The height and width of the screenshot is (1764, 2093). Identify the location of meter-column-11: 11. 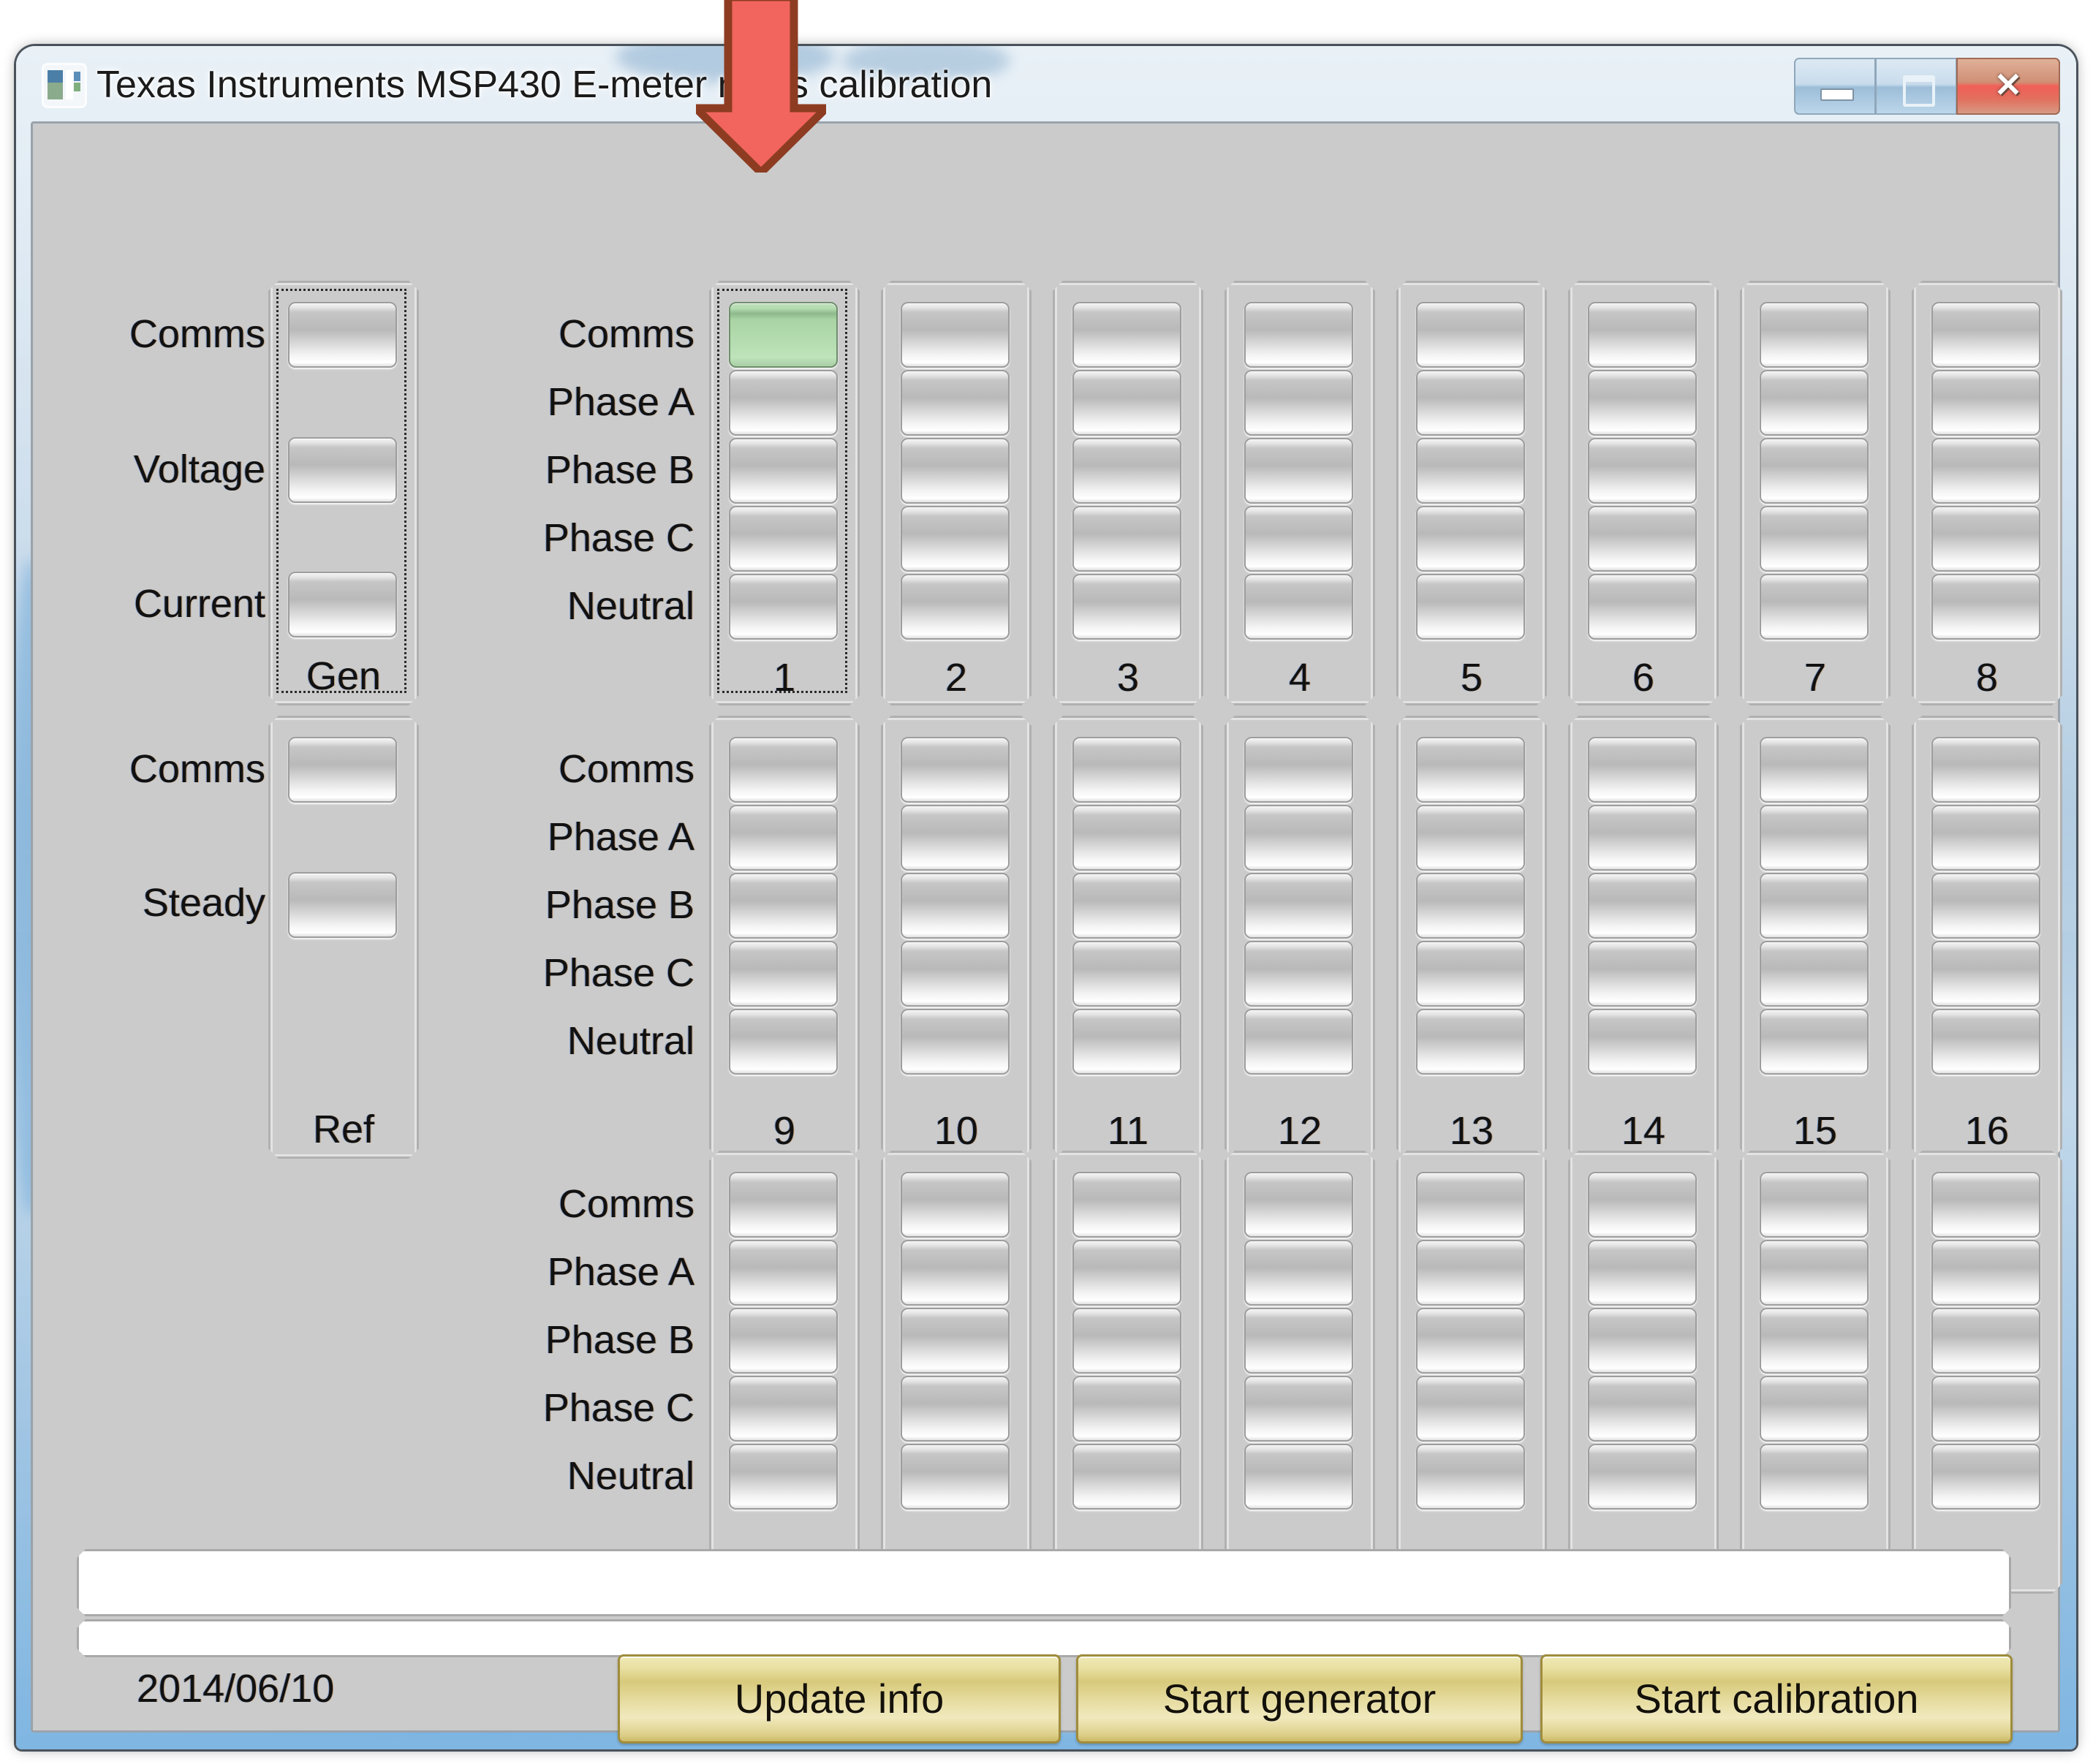
(1128, 938).